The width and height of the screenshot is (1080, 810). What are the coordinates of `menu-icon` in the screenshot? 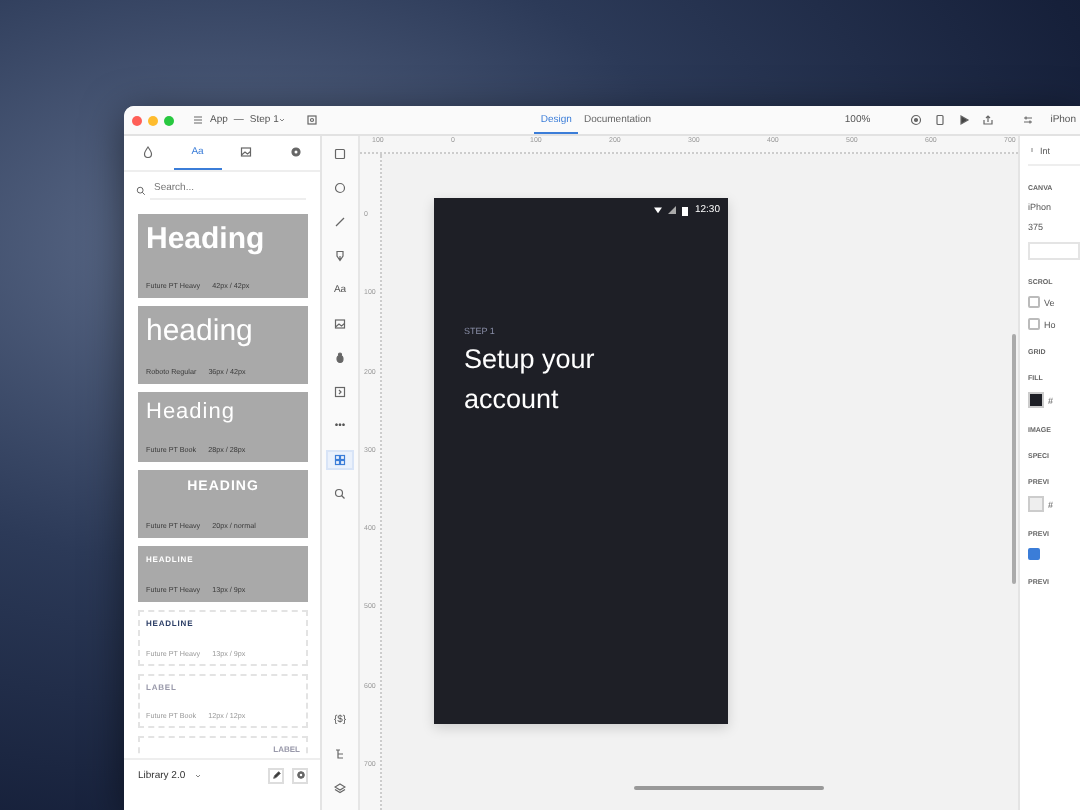 It's located at (198, 120).